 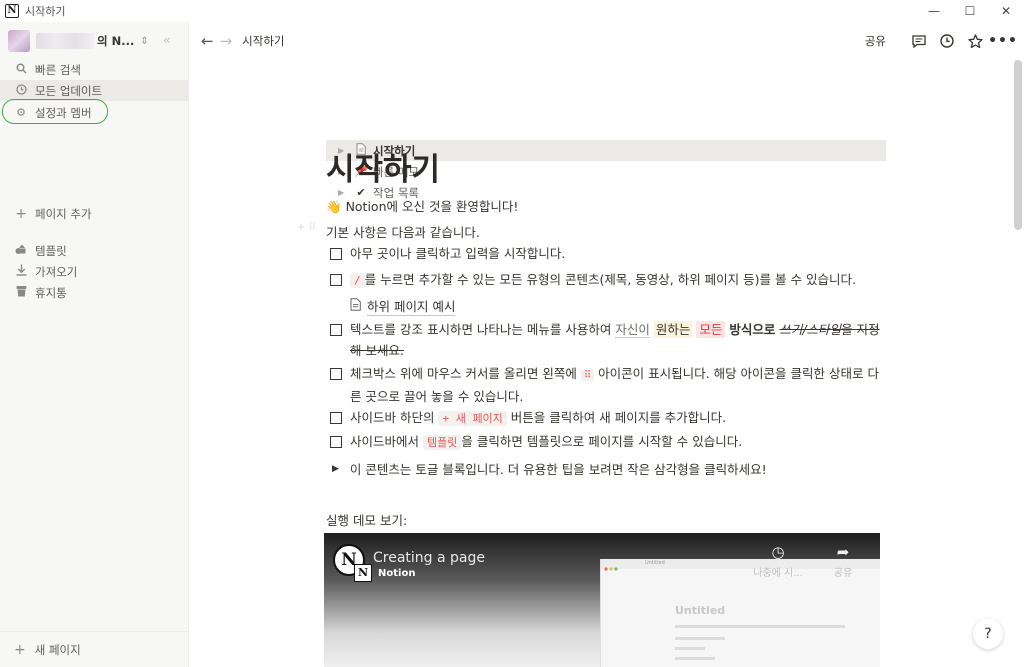 I want to click on drag-handle-icon: ⠿, so click(x=587, y=375).